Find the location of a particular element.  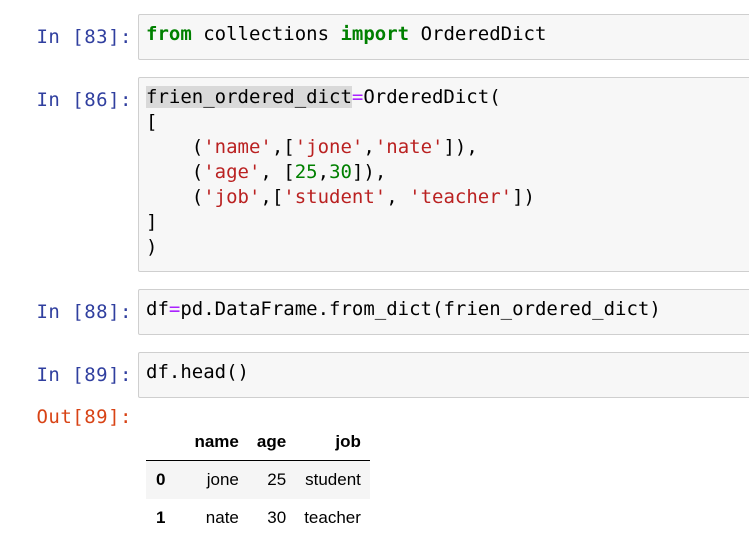

table-row: 0 jone 25 student is located at coordinates (258, 479).